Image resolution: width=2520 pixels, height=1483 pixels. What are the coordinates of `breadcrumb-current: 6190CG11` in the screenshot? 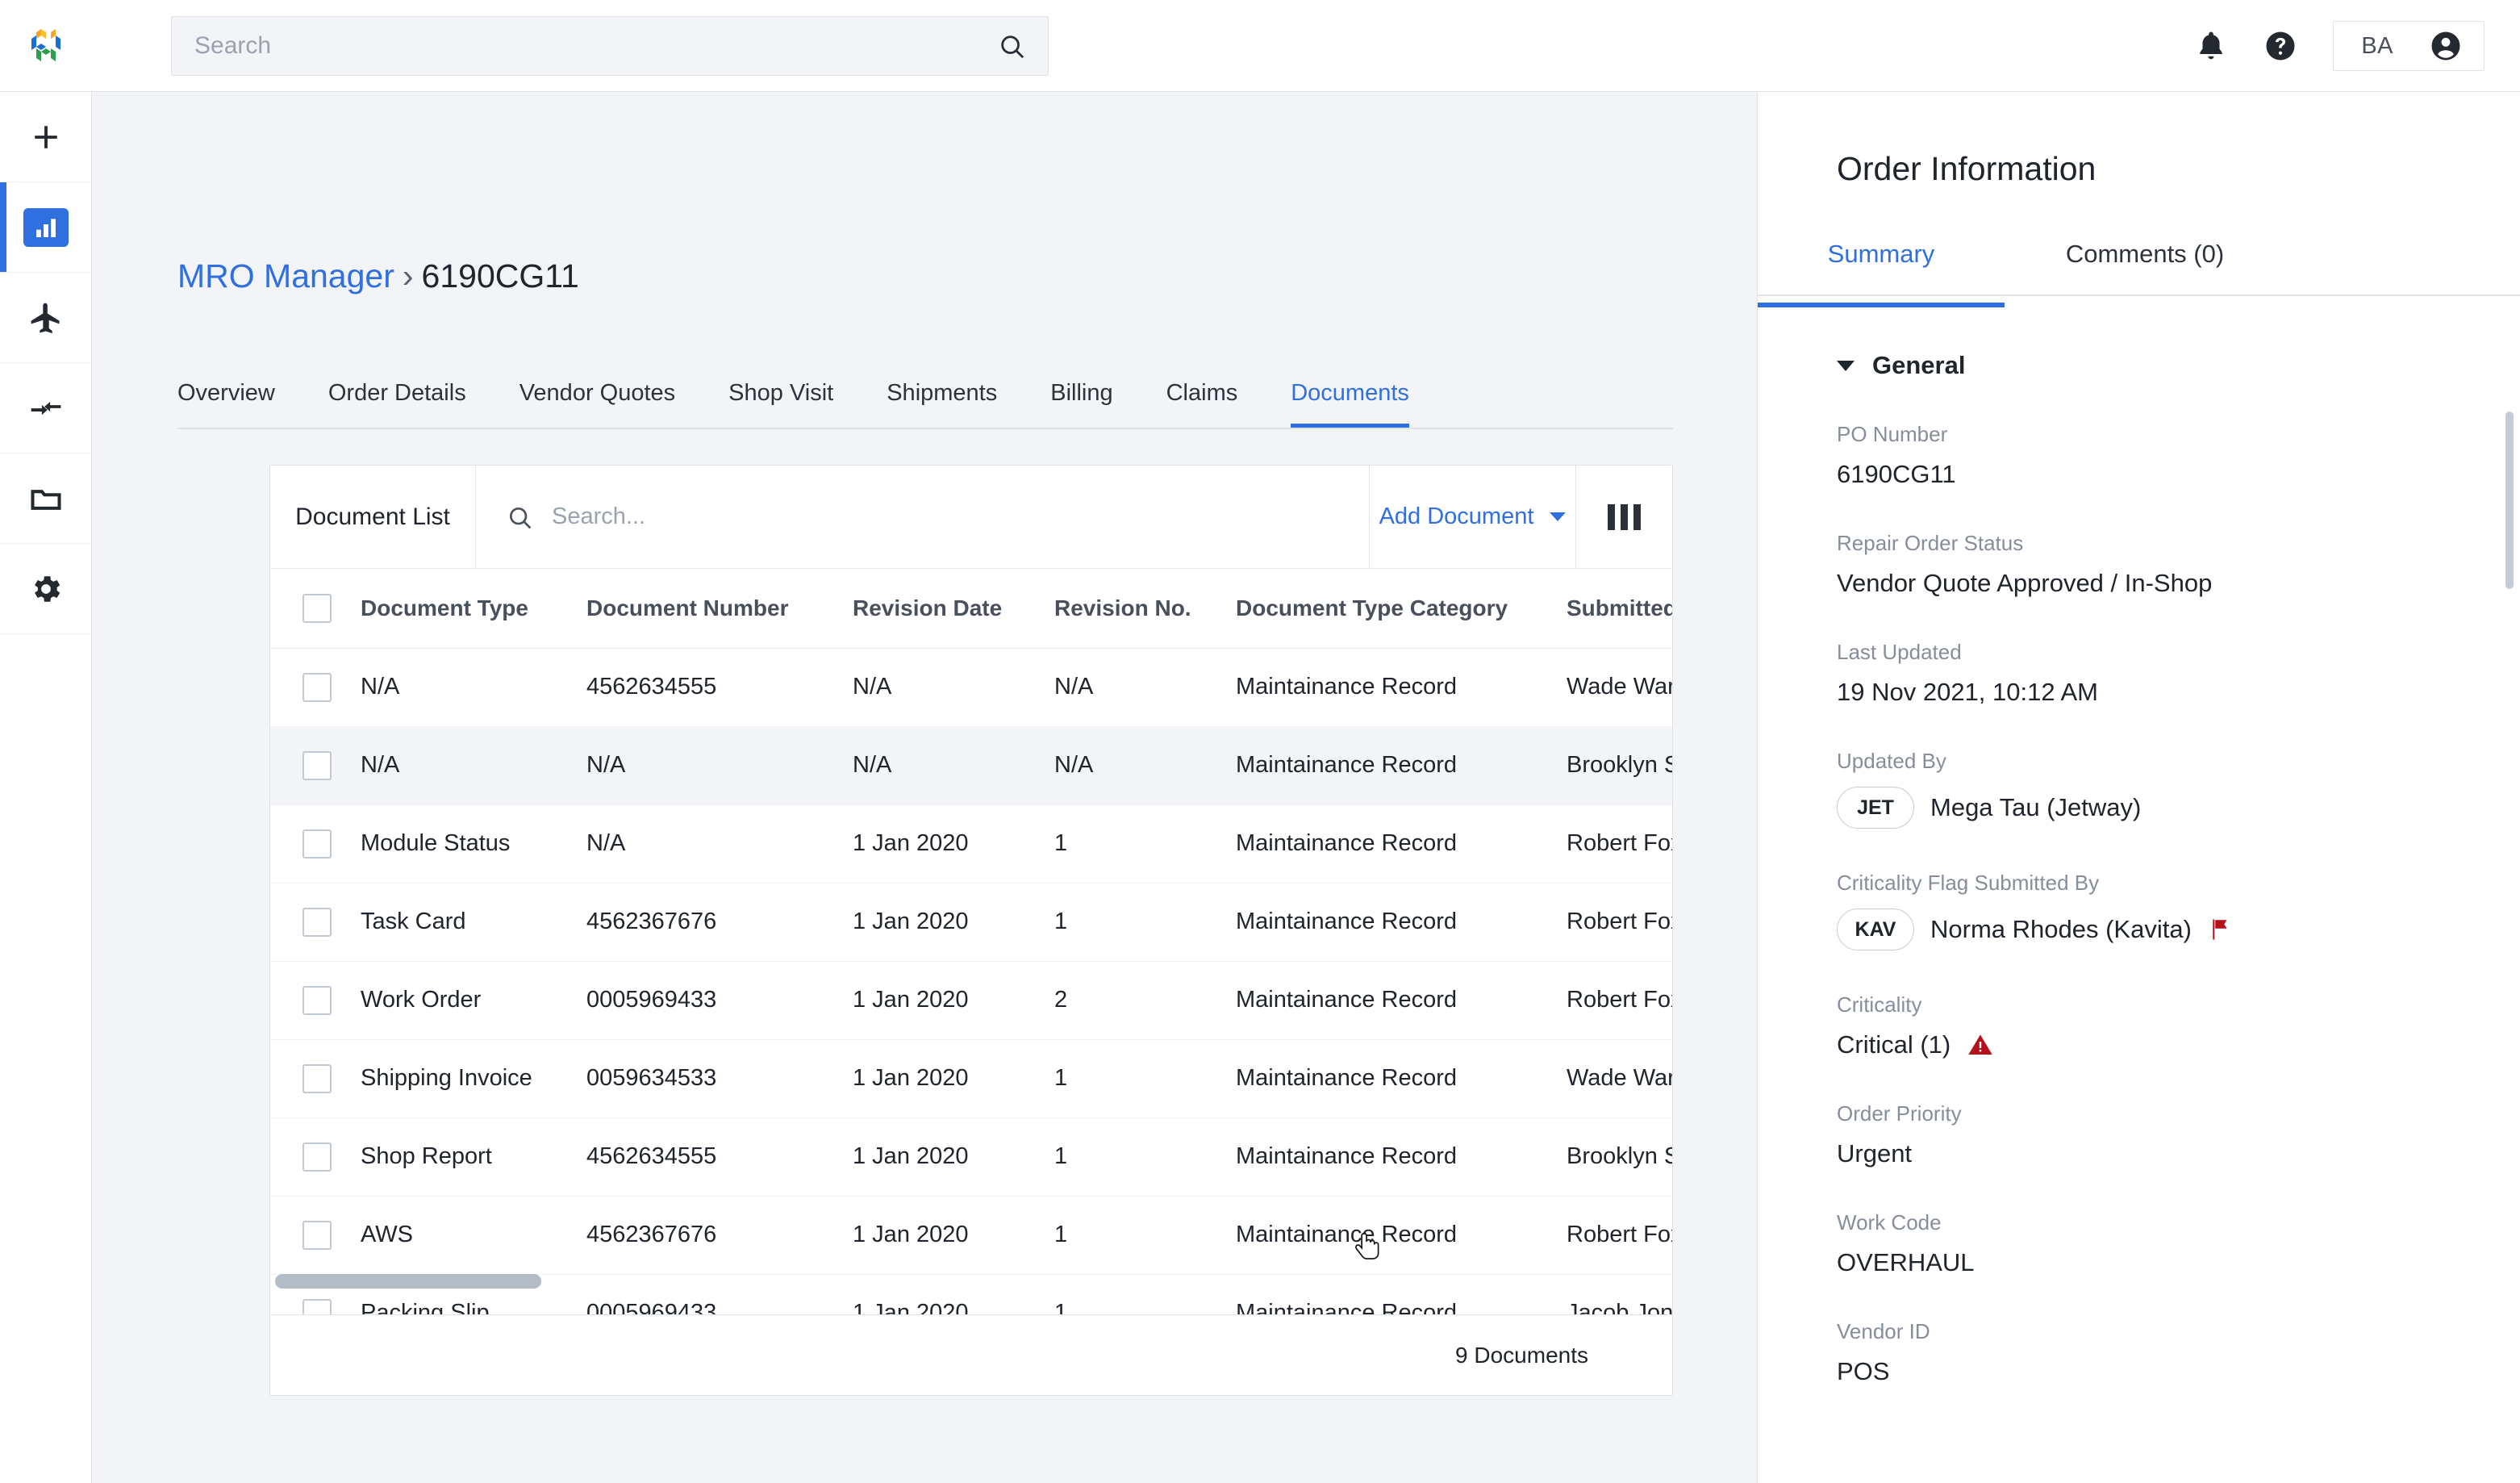 It's located at (500, 276).